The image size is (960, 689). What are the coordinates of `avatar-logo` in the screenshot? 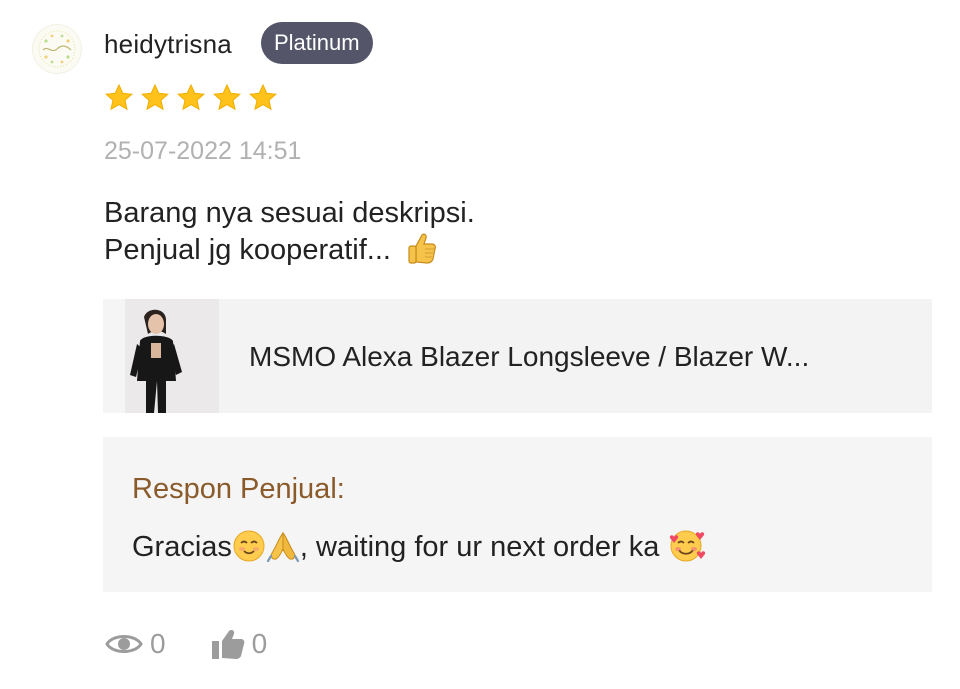 It's located at (57, 49).